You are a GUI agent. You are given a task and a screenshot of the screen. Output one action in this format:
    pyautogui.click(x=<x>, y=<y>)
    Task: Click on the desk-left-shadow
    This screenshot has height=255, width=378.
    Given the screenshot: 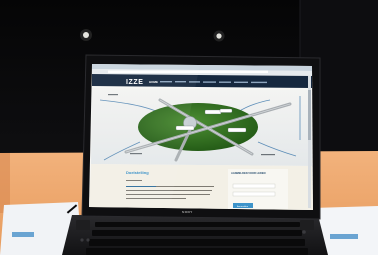 What is the action you would take?
    pyautogui.click(x=5, y=183)
    